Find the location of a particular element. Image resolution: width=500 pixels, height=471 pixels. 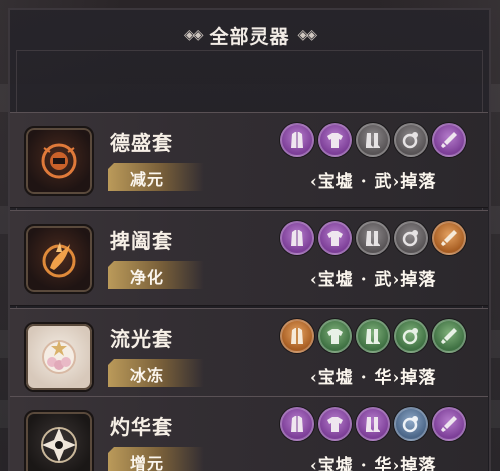

set-effect: 净化 is located at coordinates (147, 277).